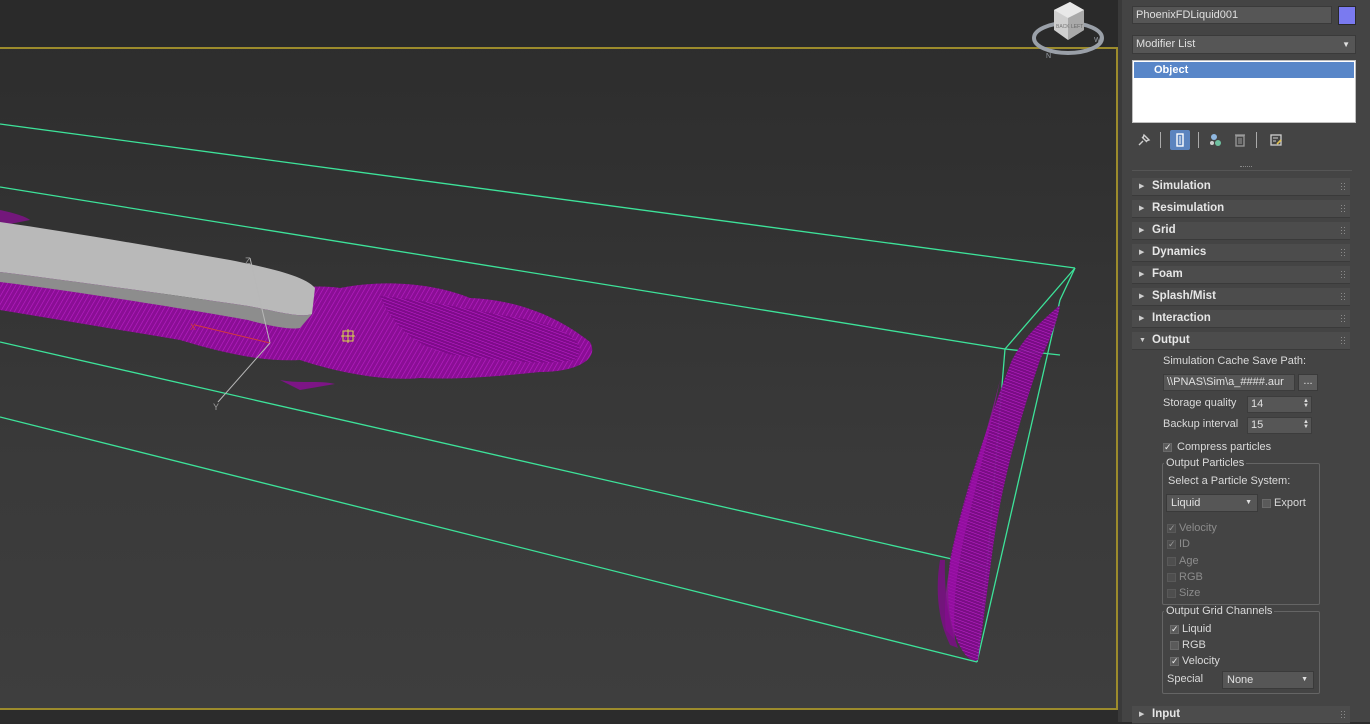 The width and height of the screenshot is (1370, 724). What do you see at coordinates (1347, 15) in the screenshot?
I see `object-color-swatch` at bounding box center [1347, 15].